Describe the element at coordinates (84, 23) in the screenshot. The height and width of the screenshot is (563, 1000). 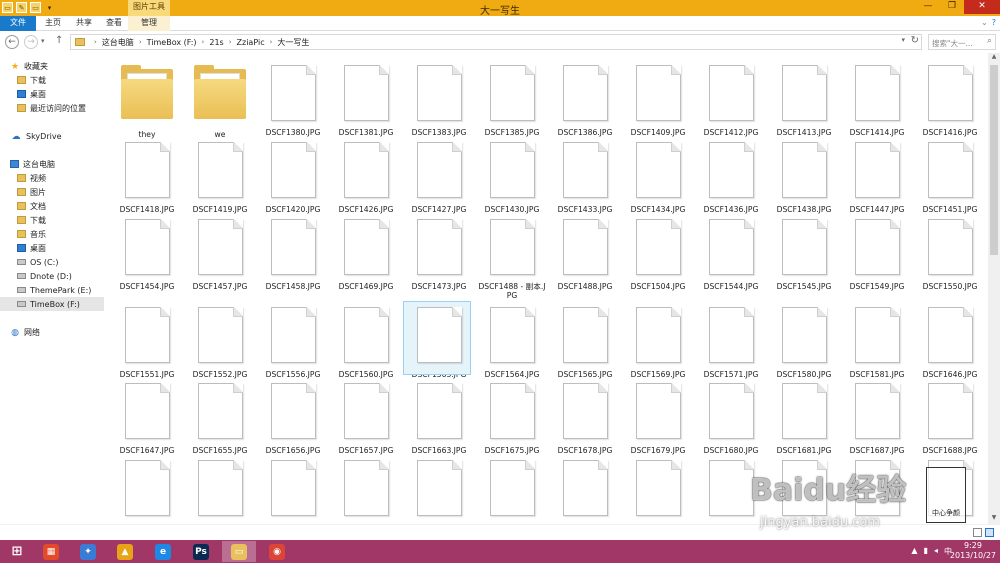
I see `tab-share: 共享` at that location.